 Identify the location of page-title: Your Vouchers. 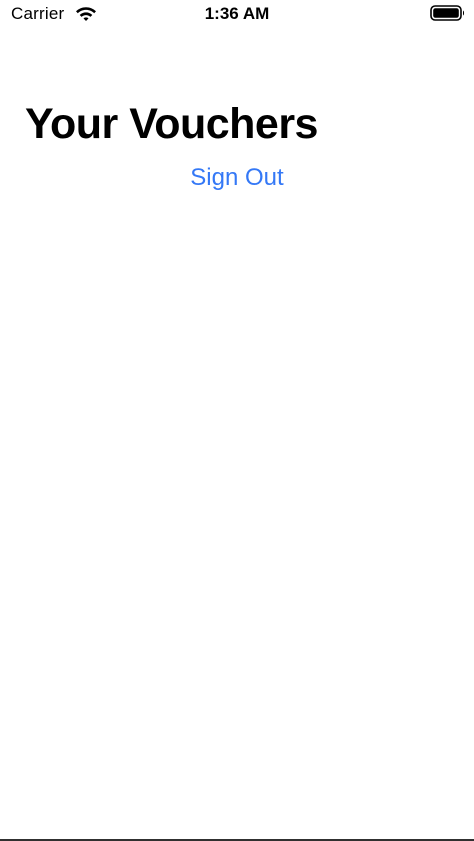
(171, 124).